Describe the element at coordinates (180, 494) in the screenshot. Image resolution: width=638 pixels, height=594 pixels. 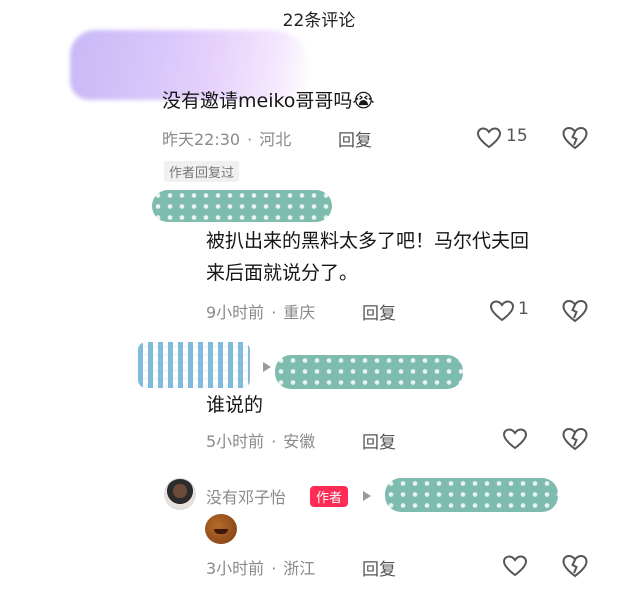
I see `avatar` at that location.